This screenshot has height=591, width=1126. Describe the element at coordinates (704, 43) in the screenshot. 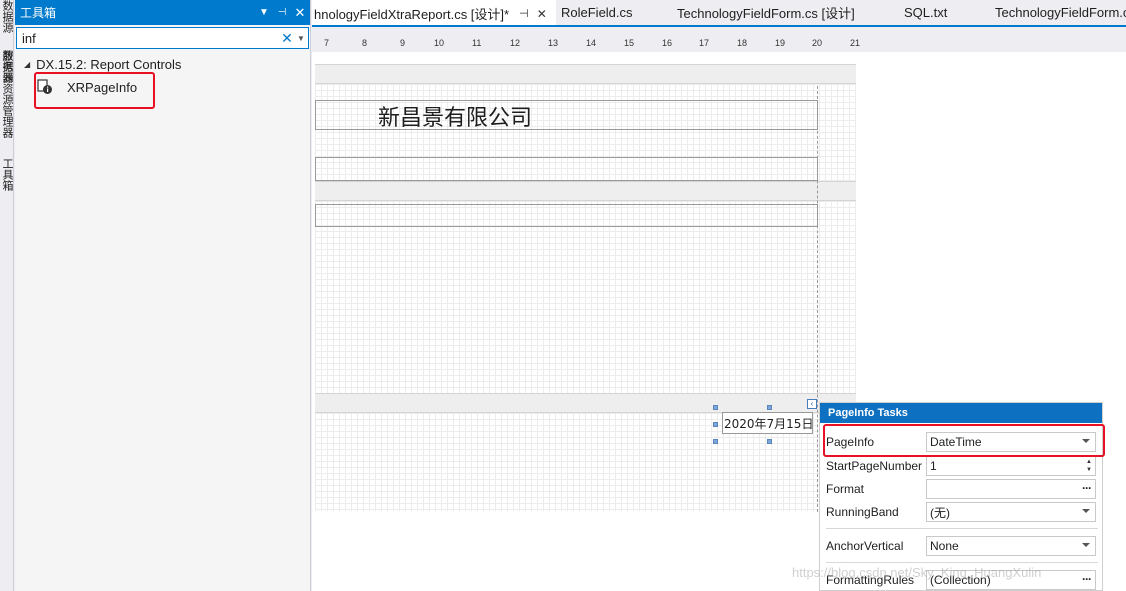

I see `ruler-tick: 17` at that location.